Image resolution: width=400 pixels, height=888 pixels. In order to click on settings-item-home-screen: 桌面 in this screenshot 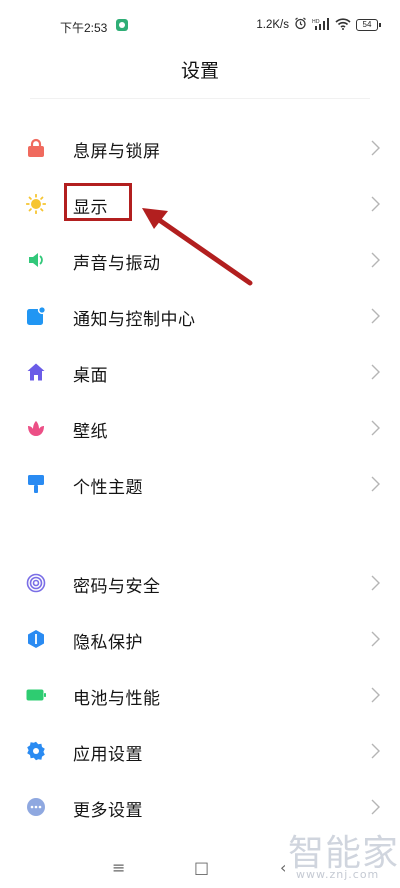, I will do `click(200, 372)`.